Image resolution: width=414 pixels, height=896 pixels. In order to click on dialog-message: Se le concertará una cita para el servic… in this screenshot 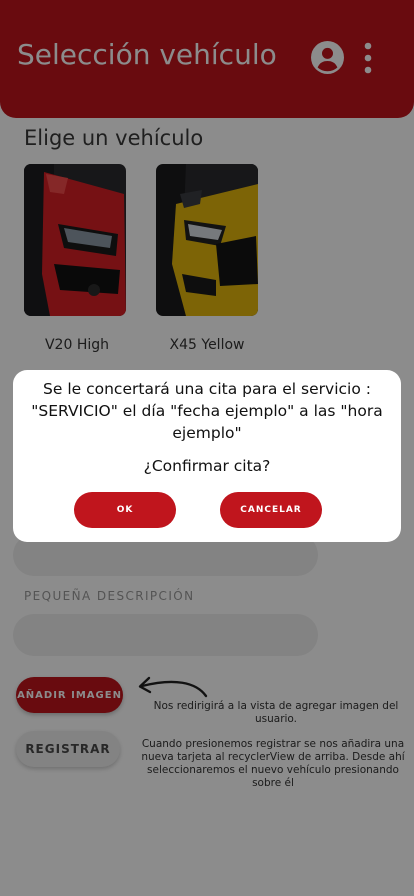, I will do `click(207, 411)`.